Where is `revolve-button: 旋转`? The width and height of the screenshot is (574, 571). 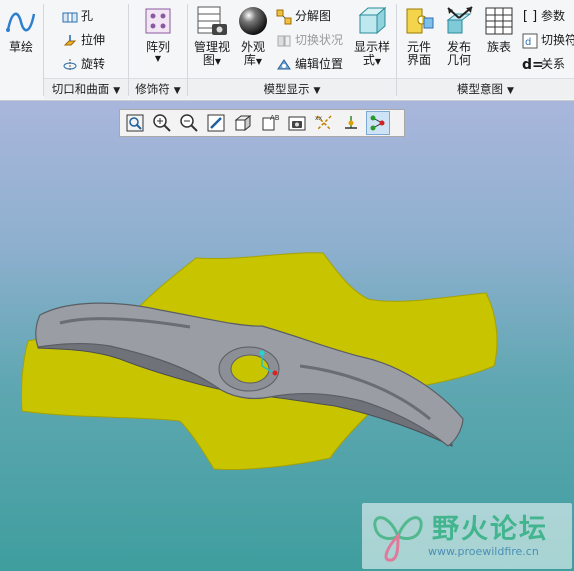
revolve-button: 旋转 is located at coordinates (83, 64).